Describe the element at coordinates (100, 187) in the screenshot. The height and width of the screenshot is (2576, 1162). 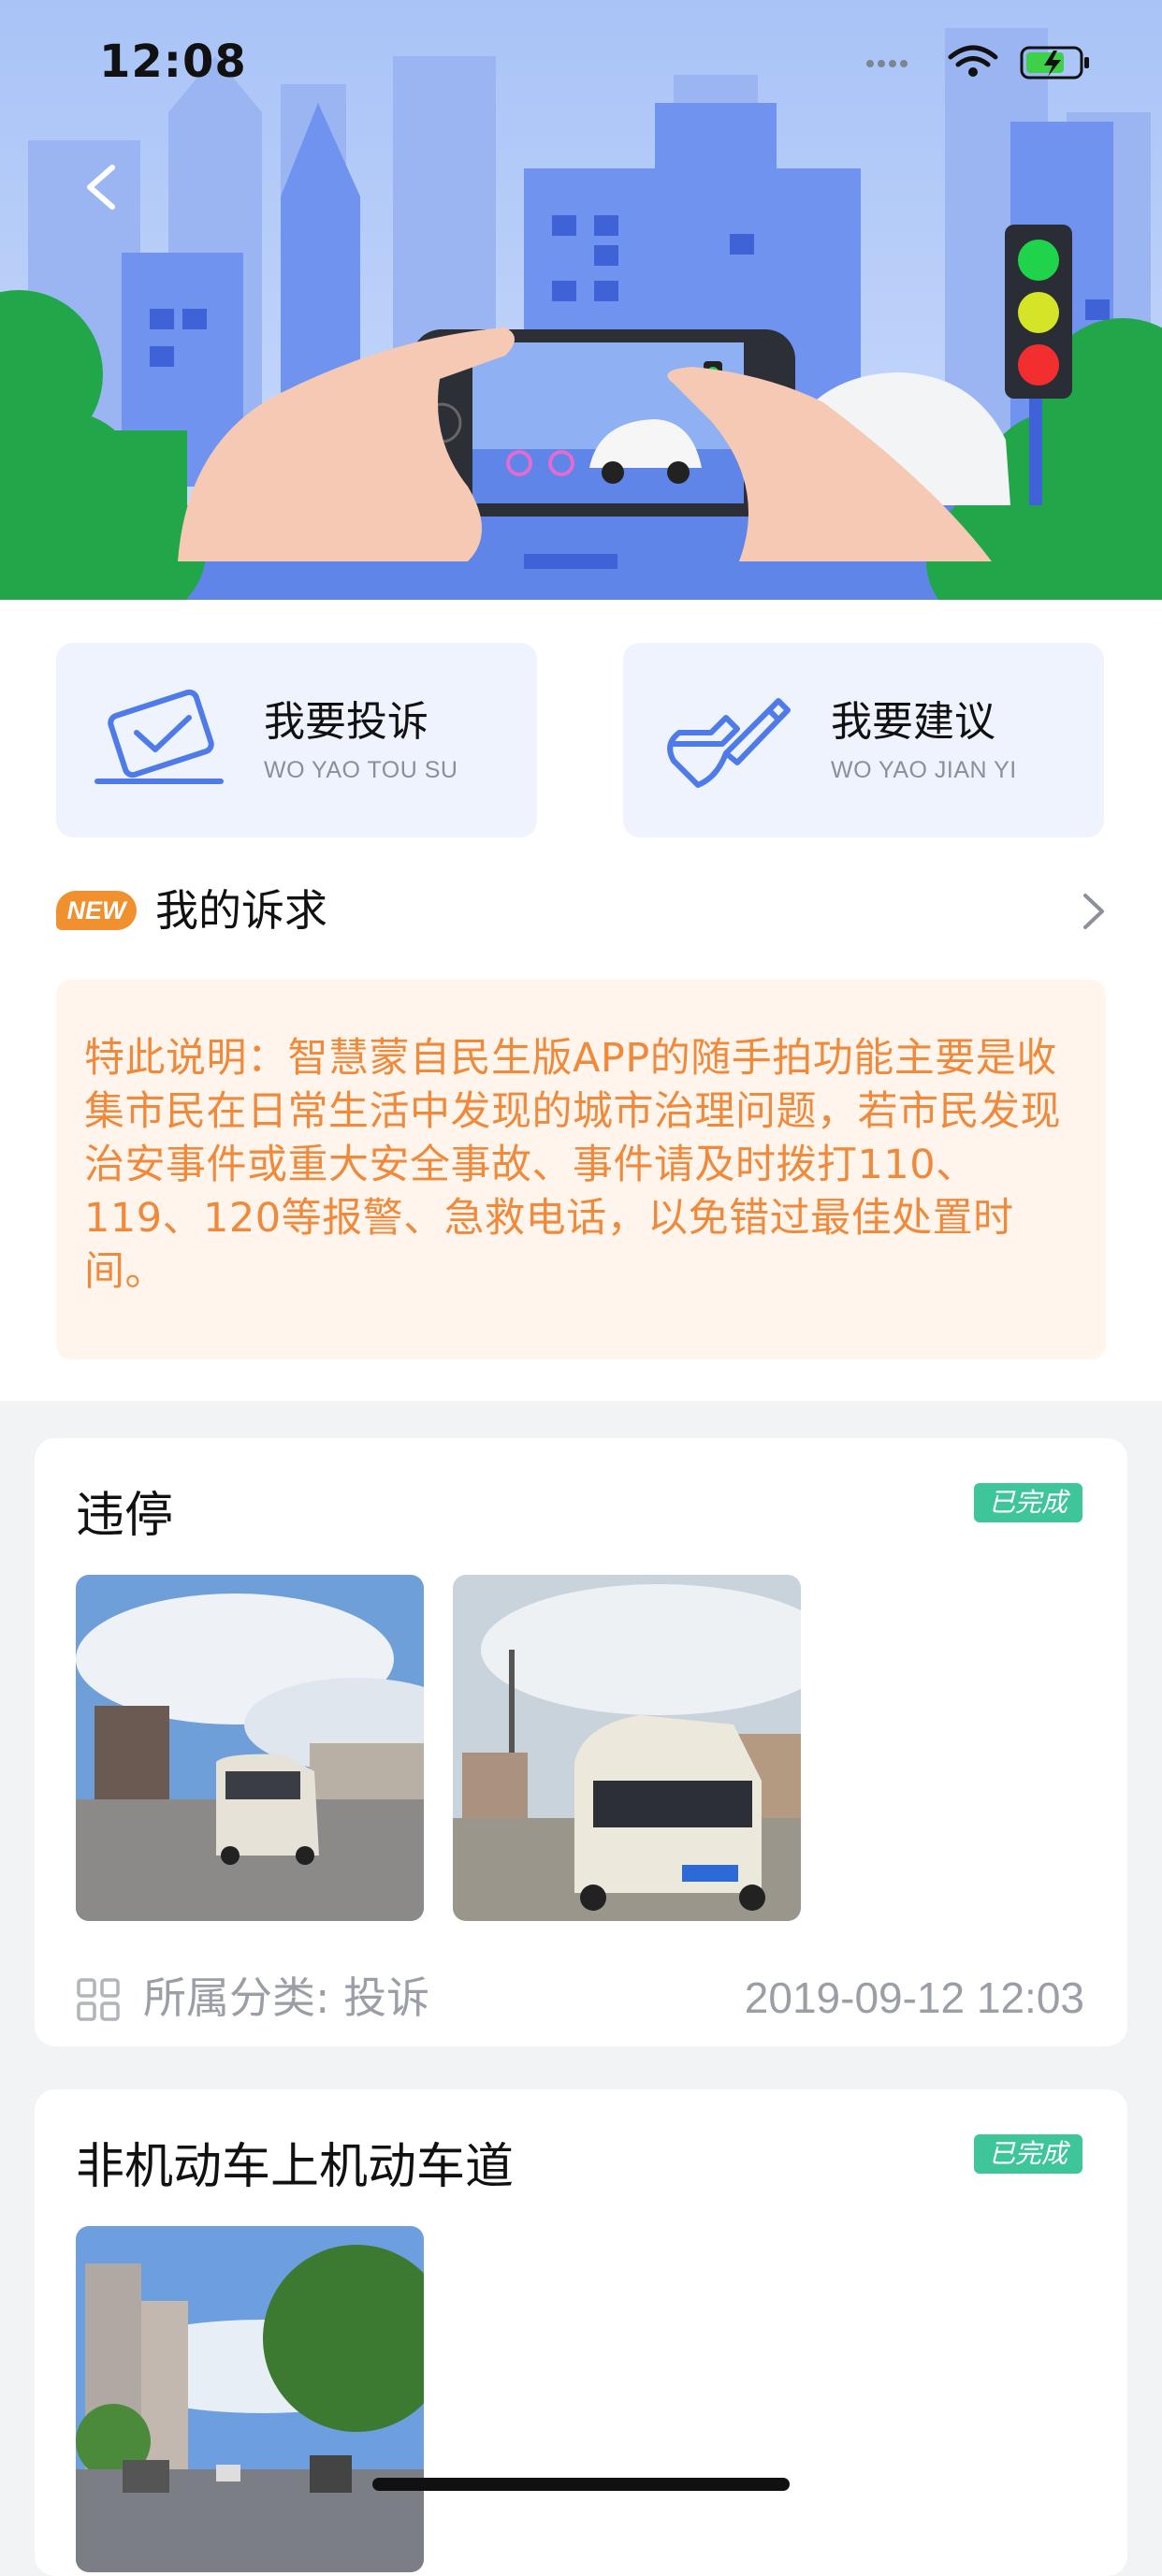
I see `back-arrow-icon` at that location.